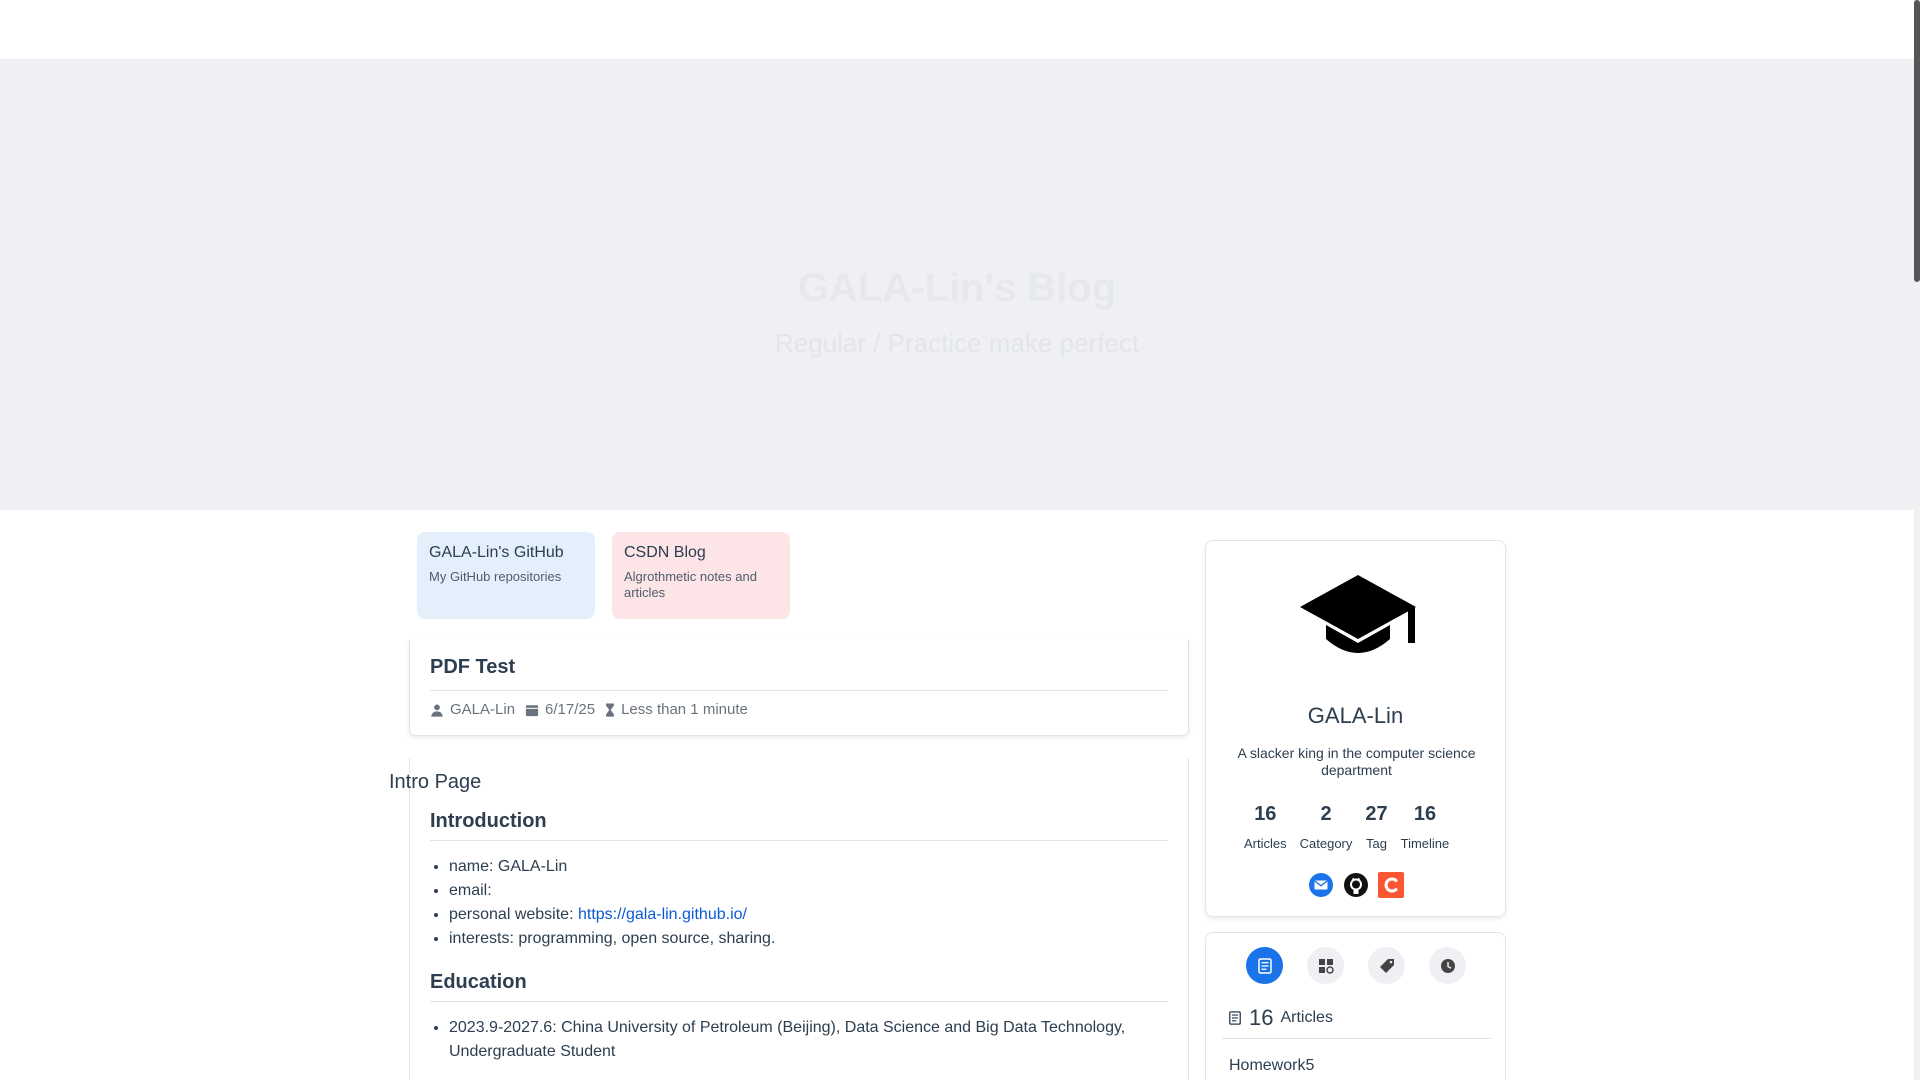 The image size is (1920, 1080). What do you see at coordinates (1265, 827) in the screenshot?
I see `stat-articles: 16 Articles` at bounding box center [1265, 827].